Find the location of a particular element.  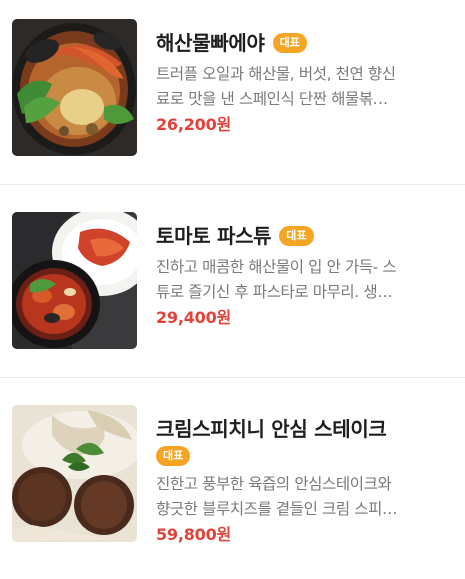

menu-item-name: 해산물빠에야 is located at coordinates (210, 43).